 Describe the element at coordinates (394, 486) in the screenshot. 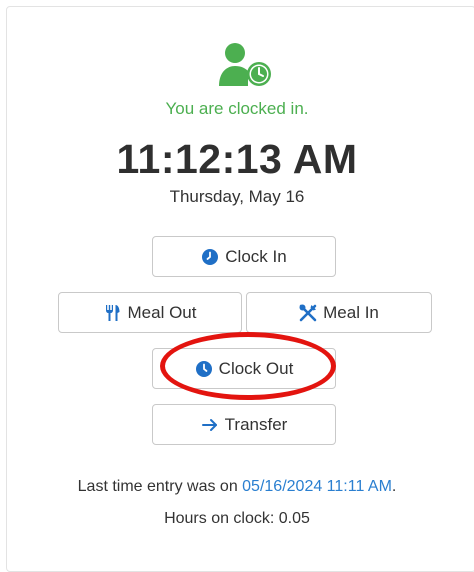

I see `last-entry-suffix: .` at that location.